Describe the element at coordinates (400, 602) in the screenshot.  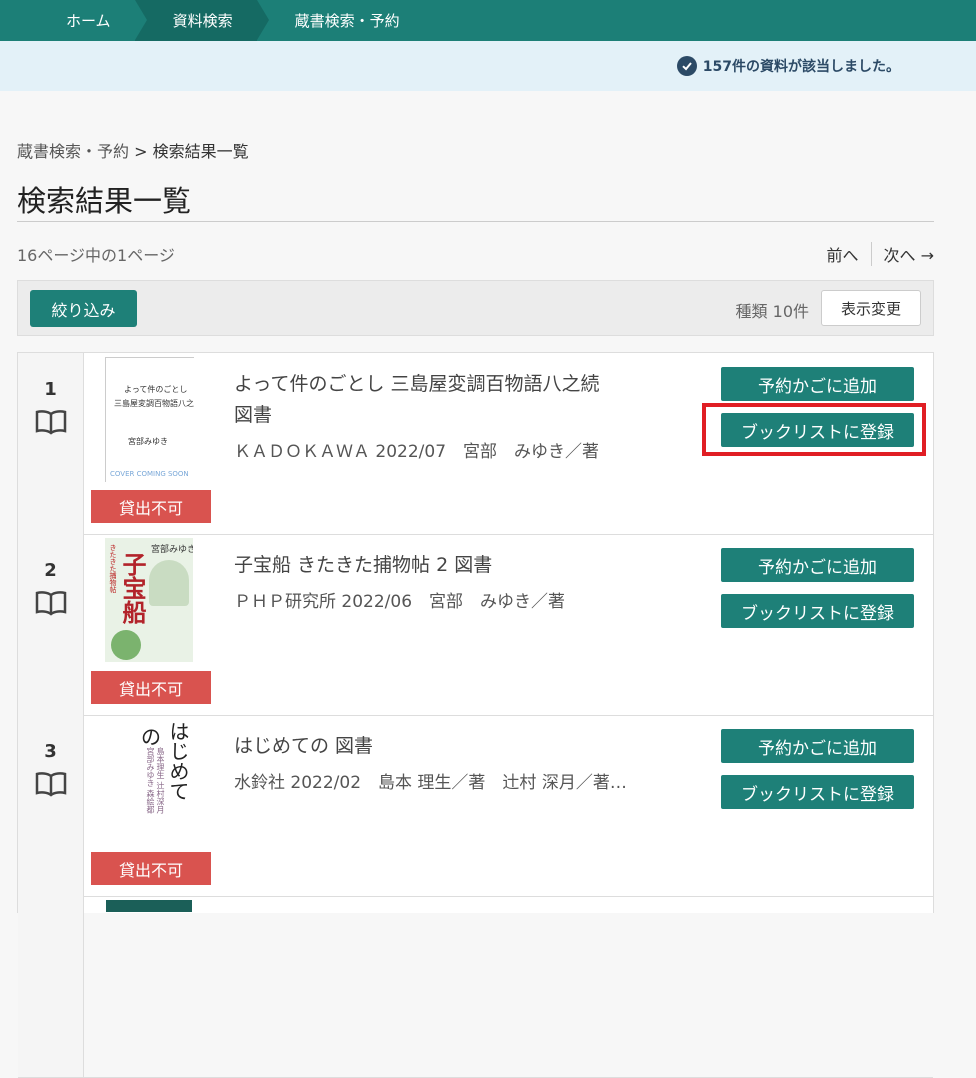
I see `book-meta: ＰＨＰ研究所 2022/06 宮部 みゆき／著` at that location.